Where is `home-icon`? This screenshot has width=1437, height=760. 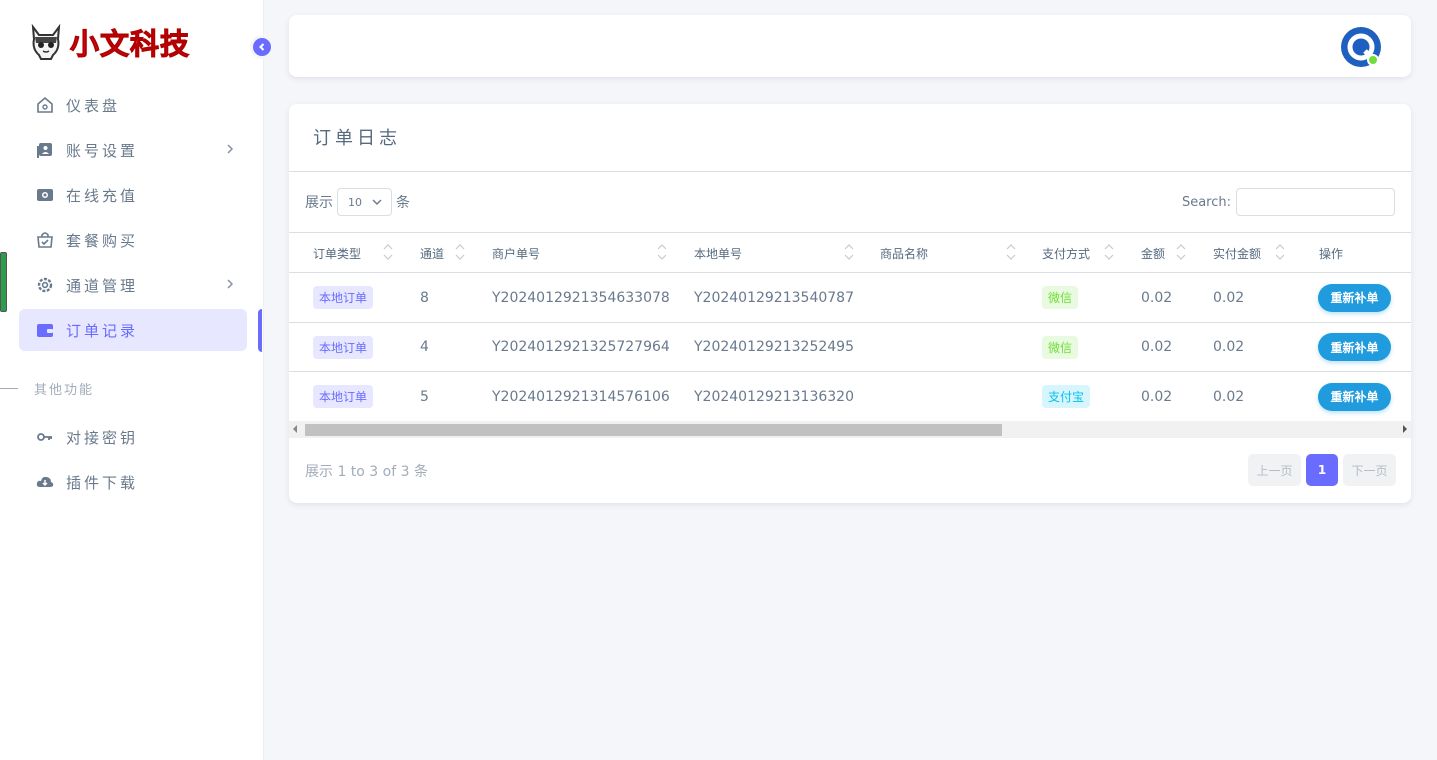 home-icon is located at coordinates (45, 105).